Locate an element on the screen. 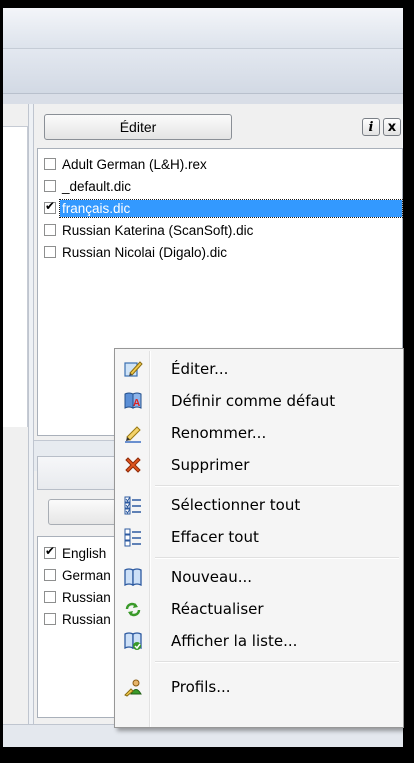 This screenshot has width=414, height=763. list-item: German is located at coordinates (74, 575).